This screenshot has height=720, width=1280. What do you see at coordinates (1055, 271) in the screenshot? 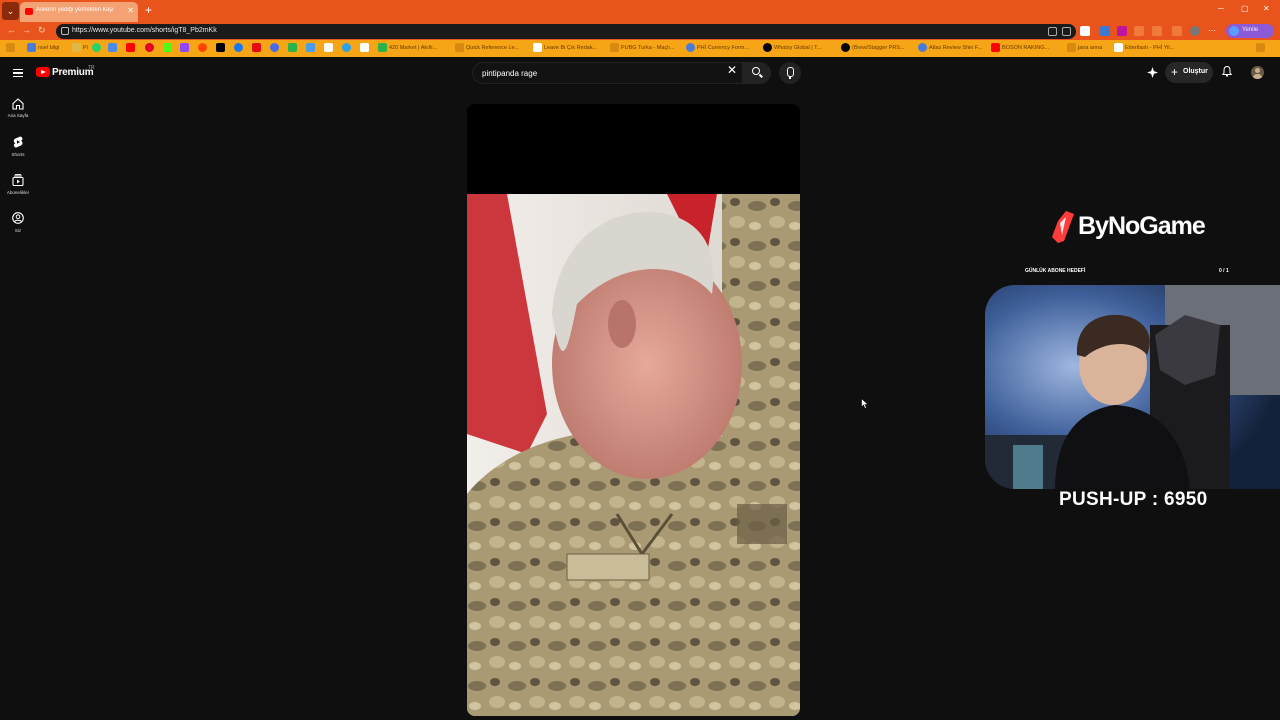
I see `daily-sub-goal-label: GÜNLÜK ABONE HEDEFİ` at bounding box center [1055, 271].